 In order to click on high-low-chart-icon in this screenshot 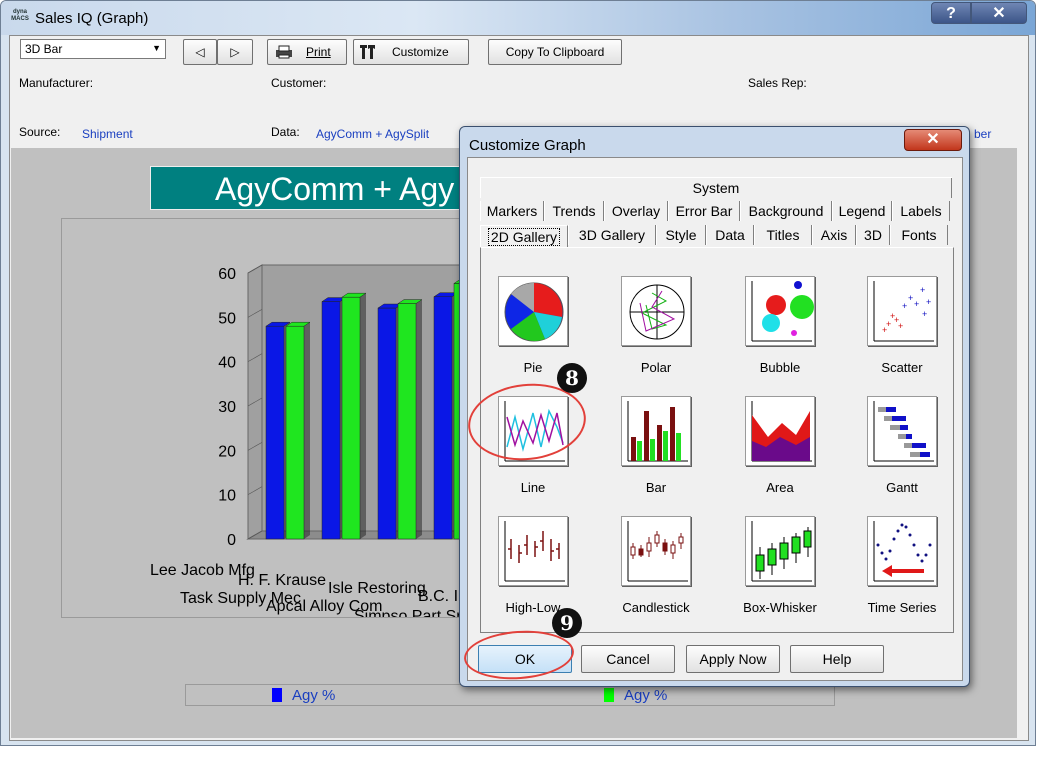, I will do `click(534, 551)`.